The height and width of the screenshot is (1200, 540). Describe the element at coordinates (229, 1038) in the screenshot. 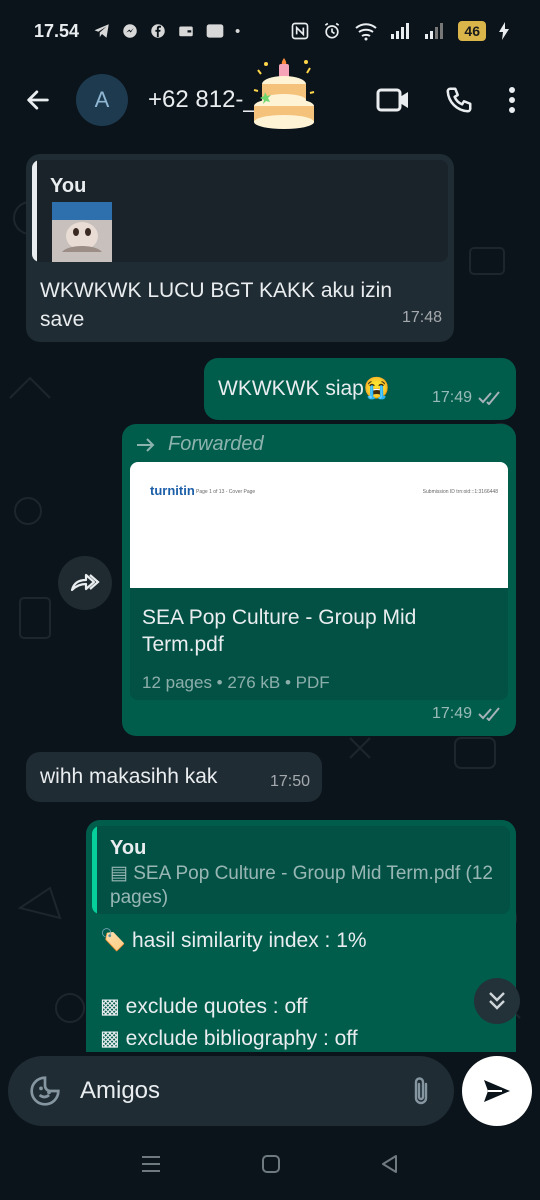

I see `message-line-bibliography: ▩ exclude bibliography : off` at that location.